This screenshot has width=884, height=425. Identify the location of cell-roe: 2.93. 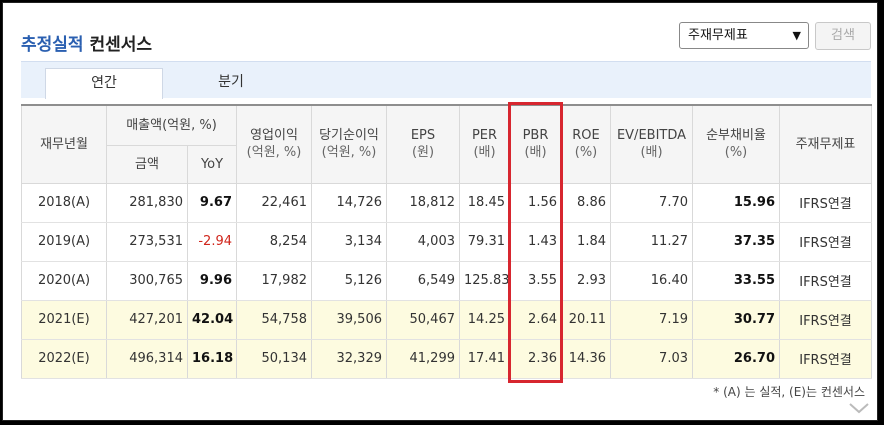
(586, 281).